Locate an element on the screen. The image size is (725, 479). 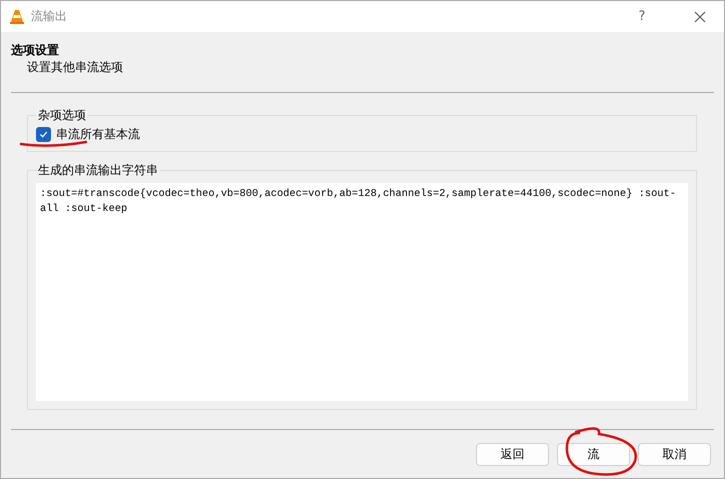
dialog-button: 流 is located at coordinates (593, 454).